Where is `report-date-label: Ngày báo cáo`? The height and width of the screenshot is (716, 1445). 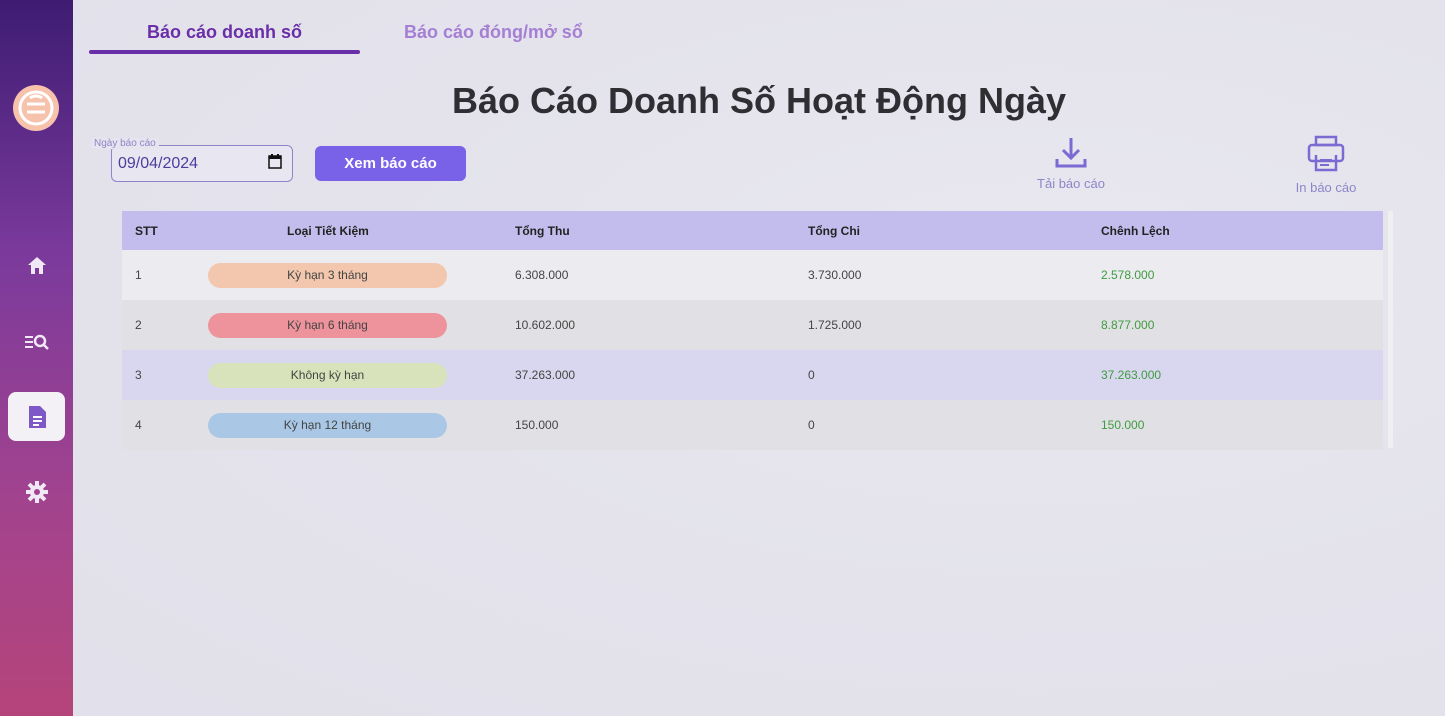 report-date-label: Ngày báo cáo is located at coordinates (125, 143).